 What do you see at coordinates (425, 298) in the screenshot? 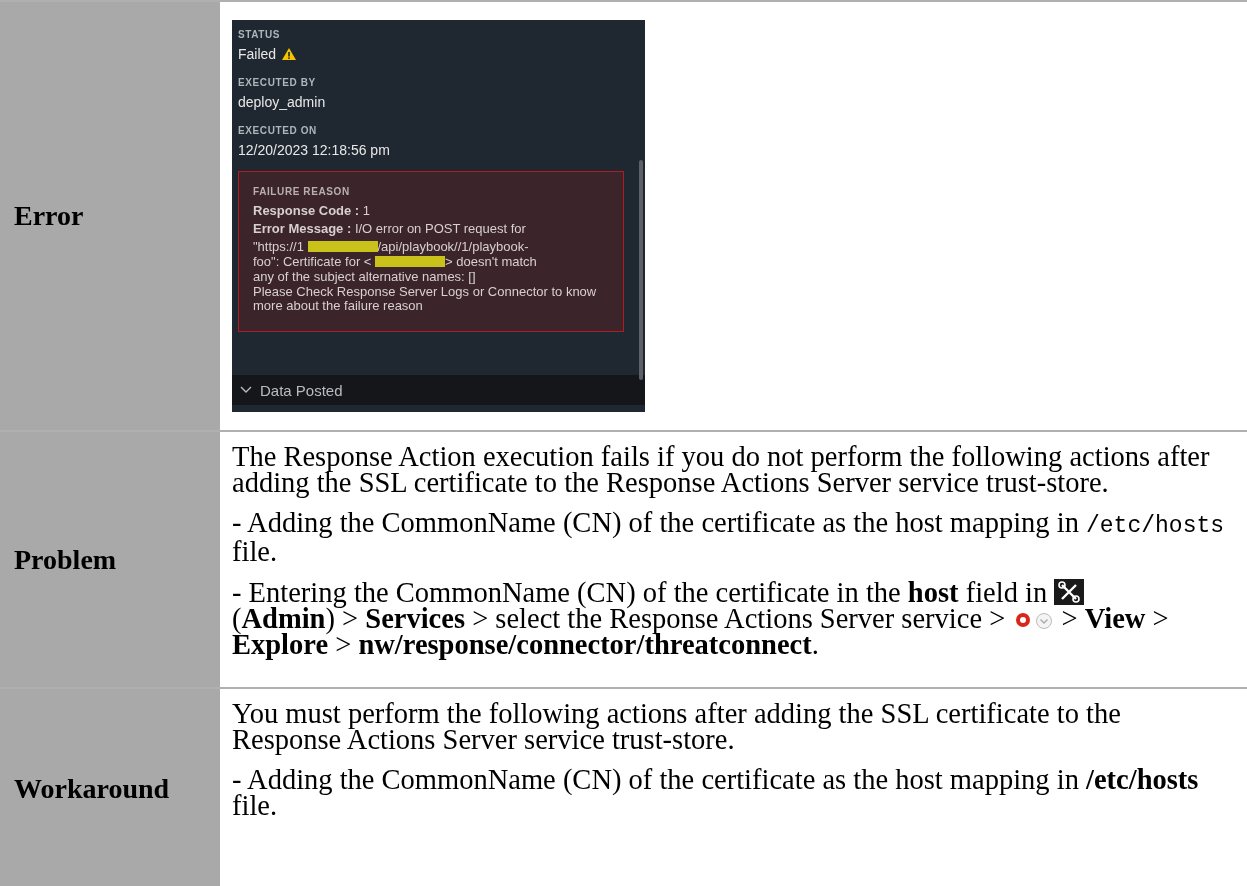
I see `paragraph-text: Please Check Response Server Logs or Connector to know more about the failure reason` at bounding box center [425, 298].